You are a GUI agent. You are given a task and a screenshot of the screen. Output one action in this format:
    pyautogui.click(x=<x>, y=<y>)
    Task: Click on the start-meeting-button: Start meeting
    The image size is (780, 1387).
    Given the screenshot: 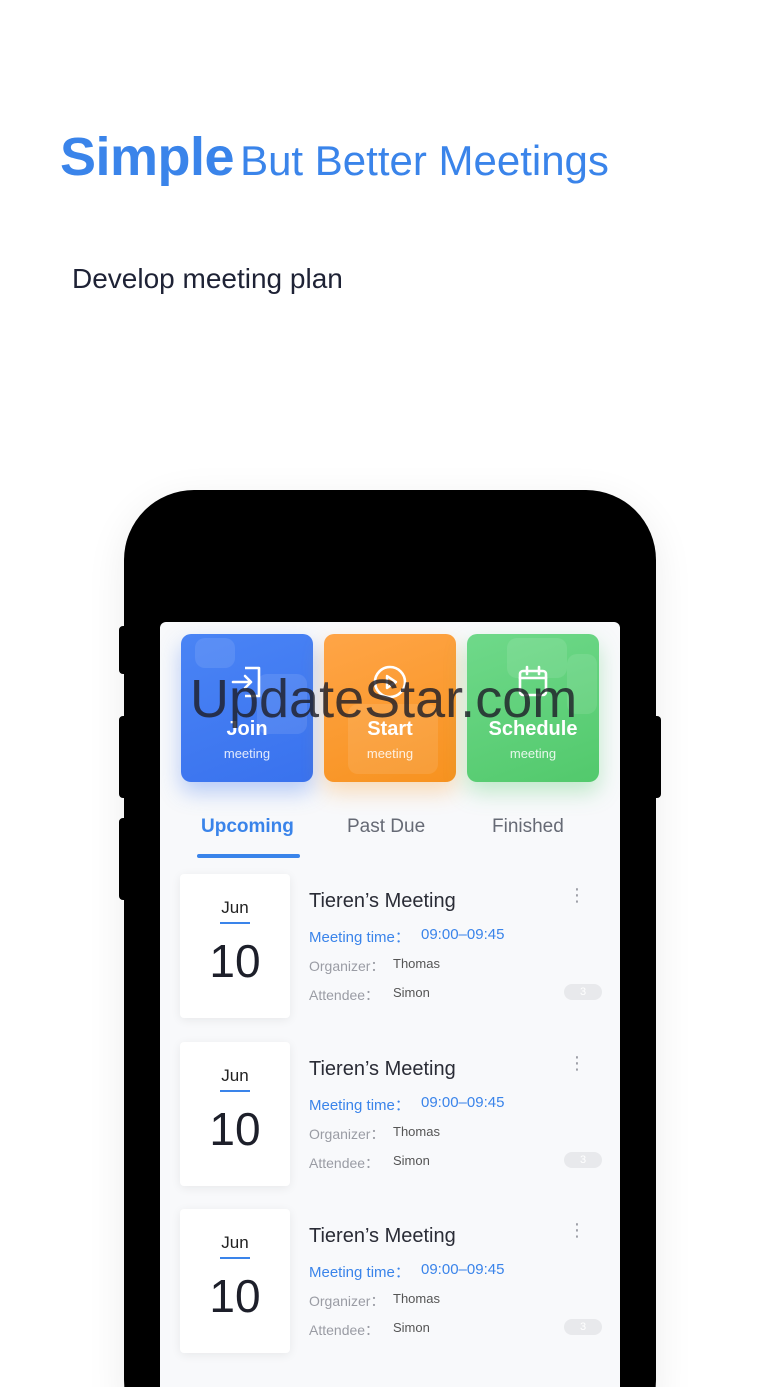 What is the action you would take?
    pyautogui.click(x=390, y=708)
    